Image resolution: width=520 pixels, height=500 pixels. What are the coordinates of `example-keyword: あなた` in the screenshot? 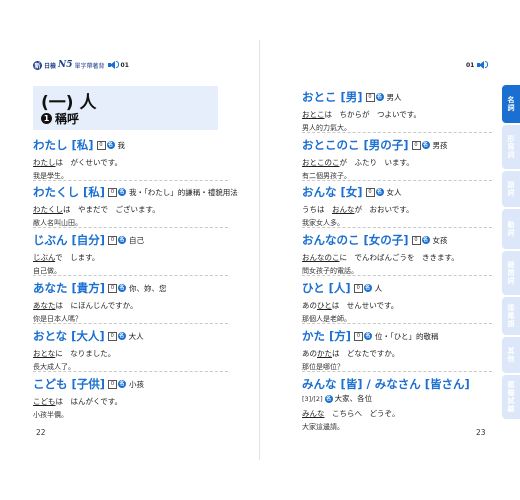 It's located at (44, 305).